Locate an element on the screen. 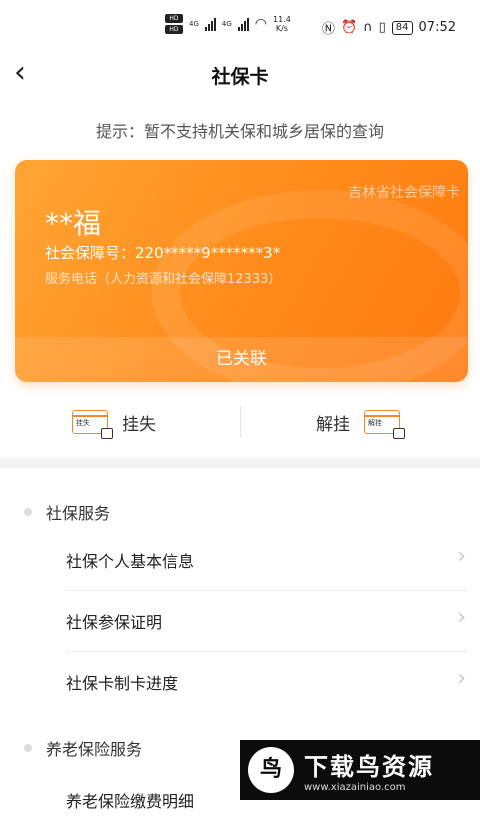 This screenshot has width=480, height=830. nav-bar: ‹ 社保卡 is located at coordinates (240, 74).